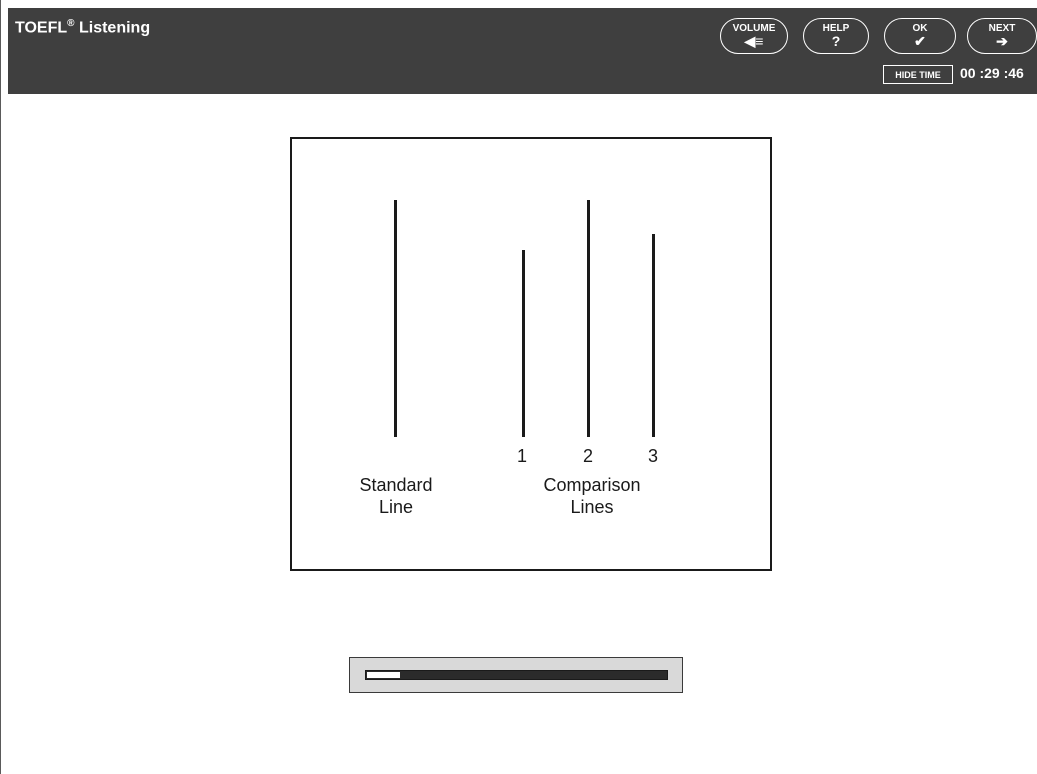 The height and width of the screenshot is (774, 1037). I want to click on progress-track, so click(516, 675).